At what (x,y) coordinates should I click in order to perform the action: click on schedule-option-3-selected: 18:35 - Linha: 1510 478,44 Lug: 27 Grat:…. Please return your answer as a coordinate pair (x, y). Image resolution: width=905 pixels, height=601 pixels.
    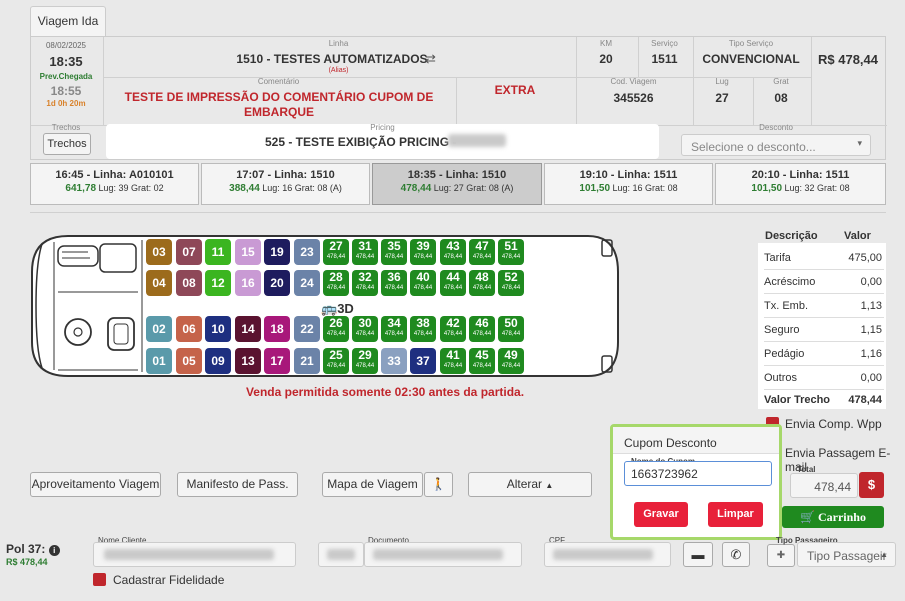
    Looking at the image, I should click on (457, 184).